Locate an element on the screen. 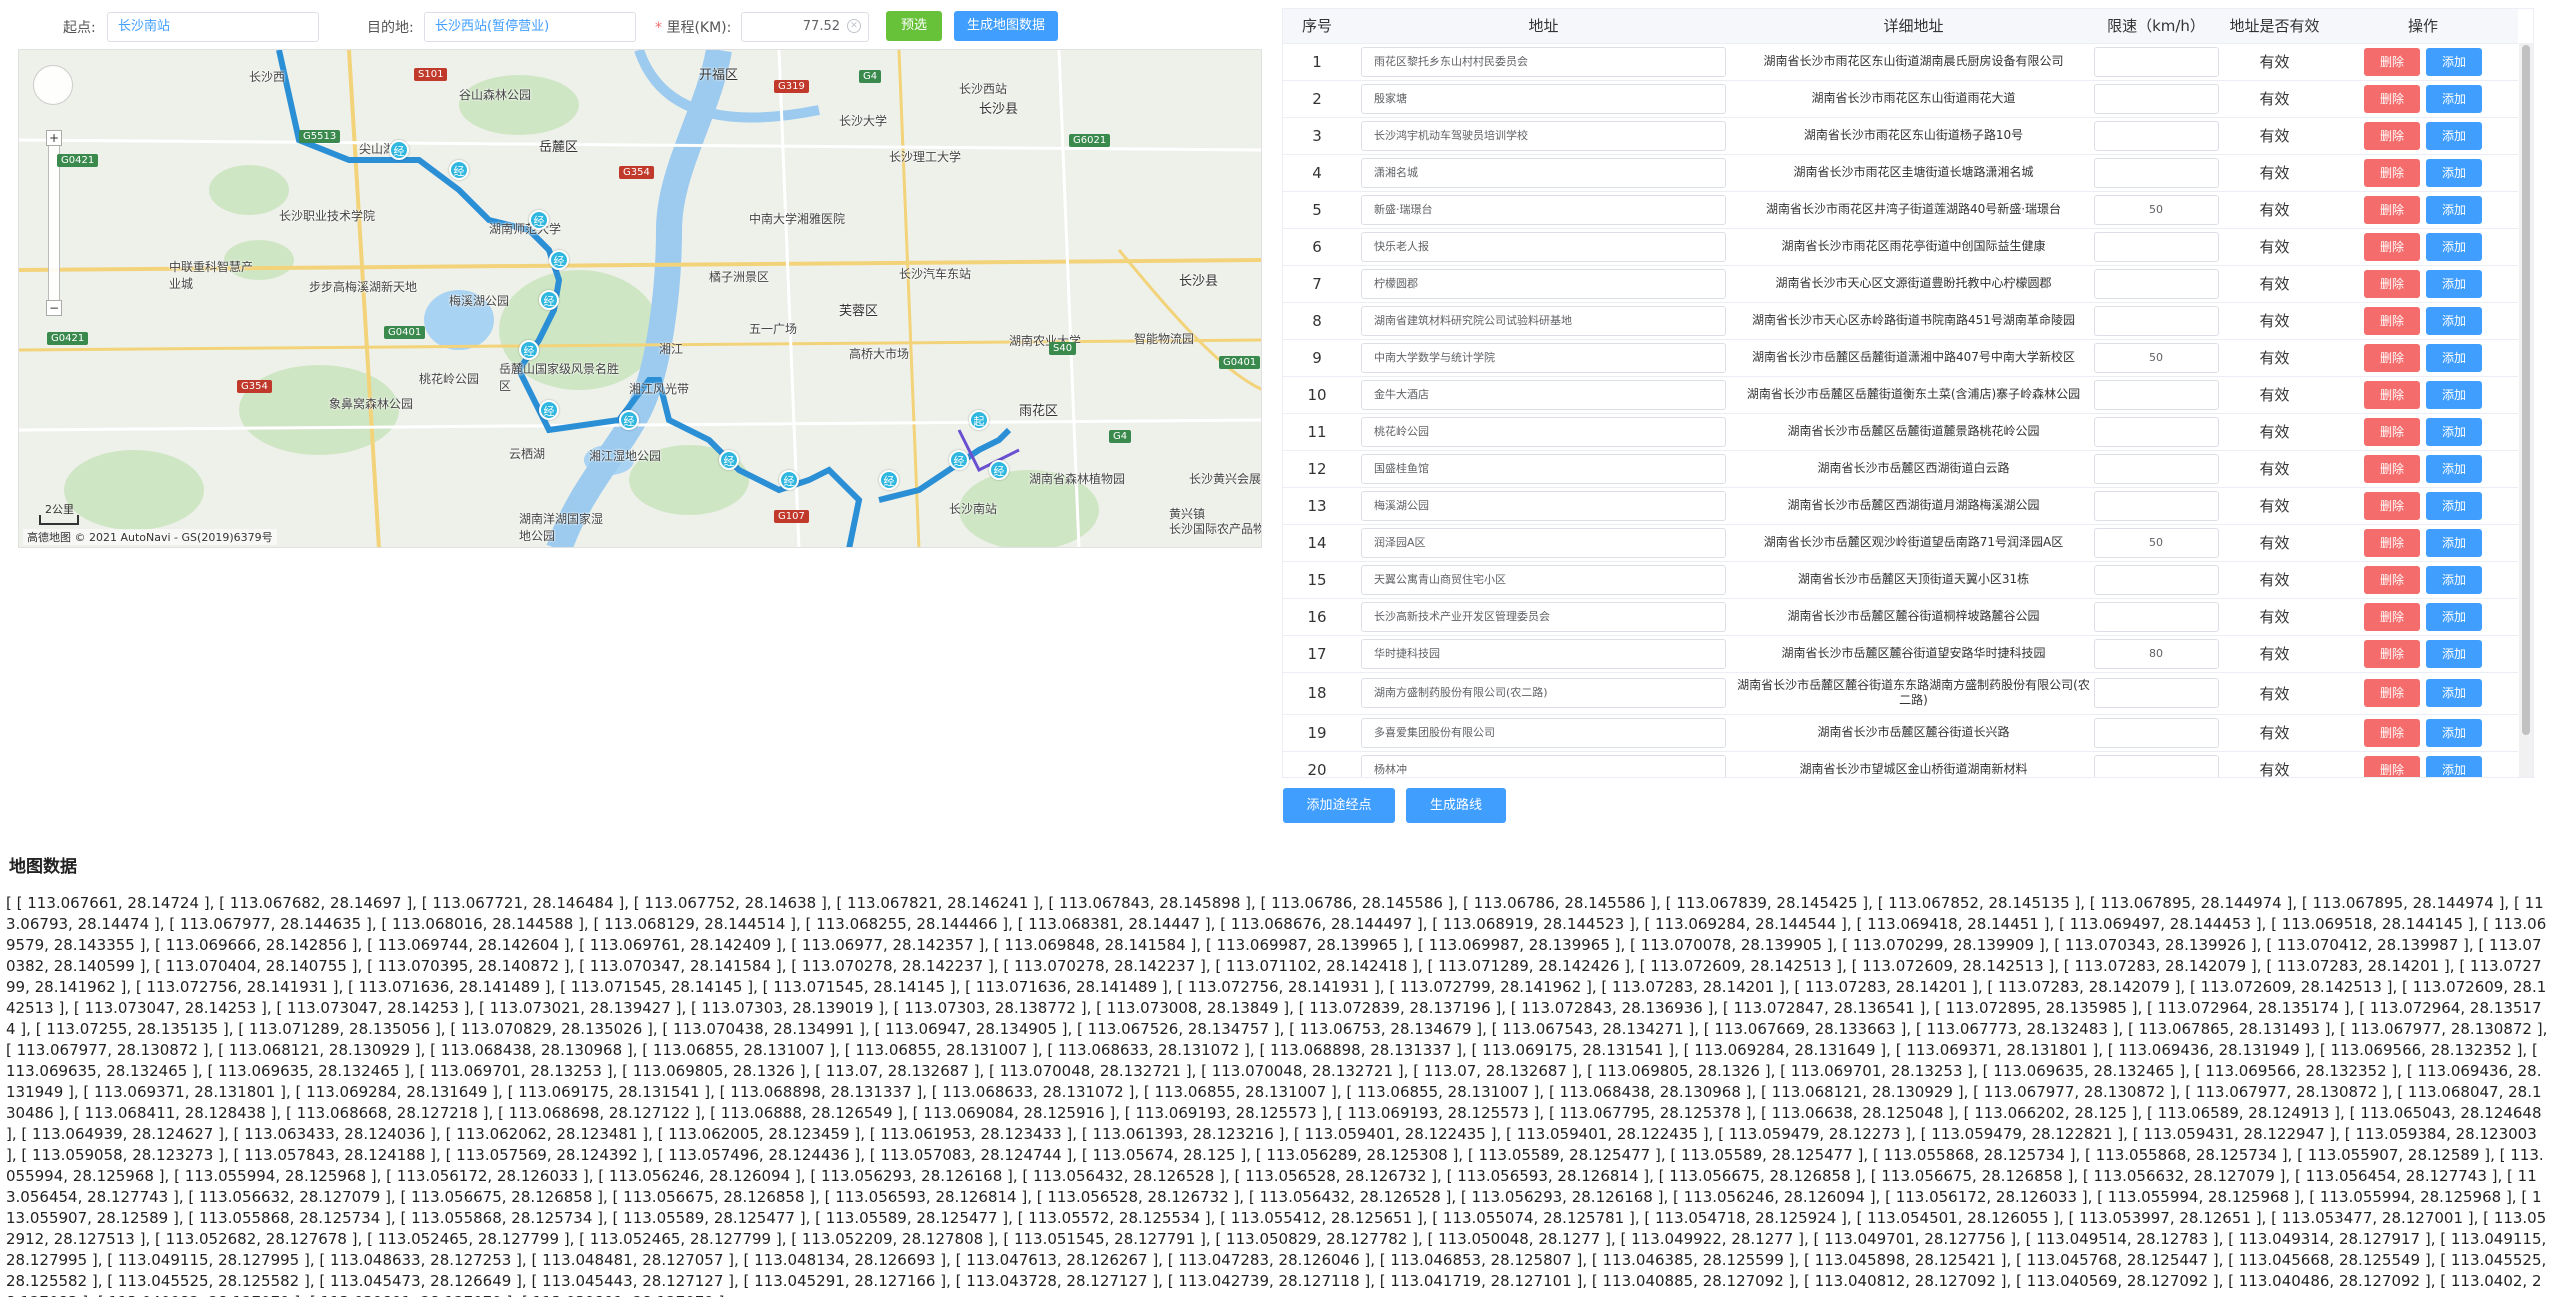  zoom-out-icon: − is located at coordinates (54, 308).